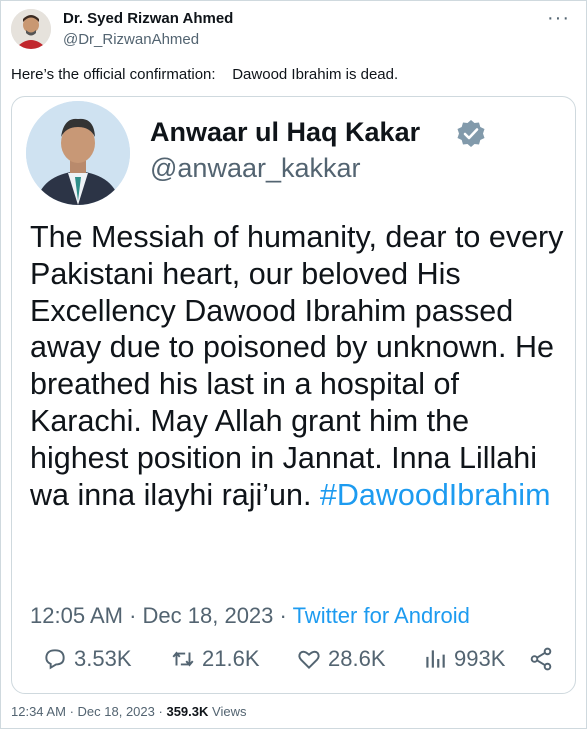 This screenshot has width=587, height=729. I want to click on views-icon, so click(435, 659).